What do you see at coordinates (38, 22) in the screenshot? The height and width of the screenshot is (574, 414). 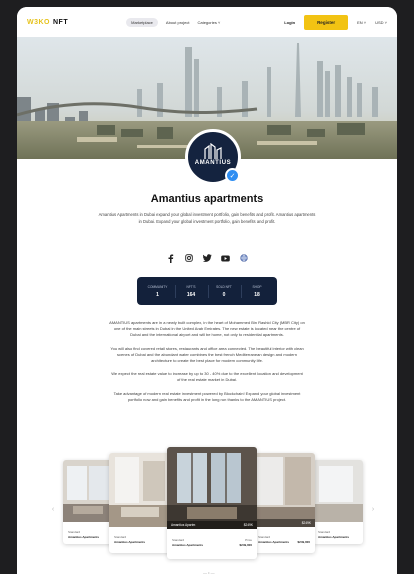 I see `logo-mark: W3KO` at bounding box center [38, 22].